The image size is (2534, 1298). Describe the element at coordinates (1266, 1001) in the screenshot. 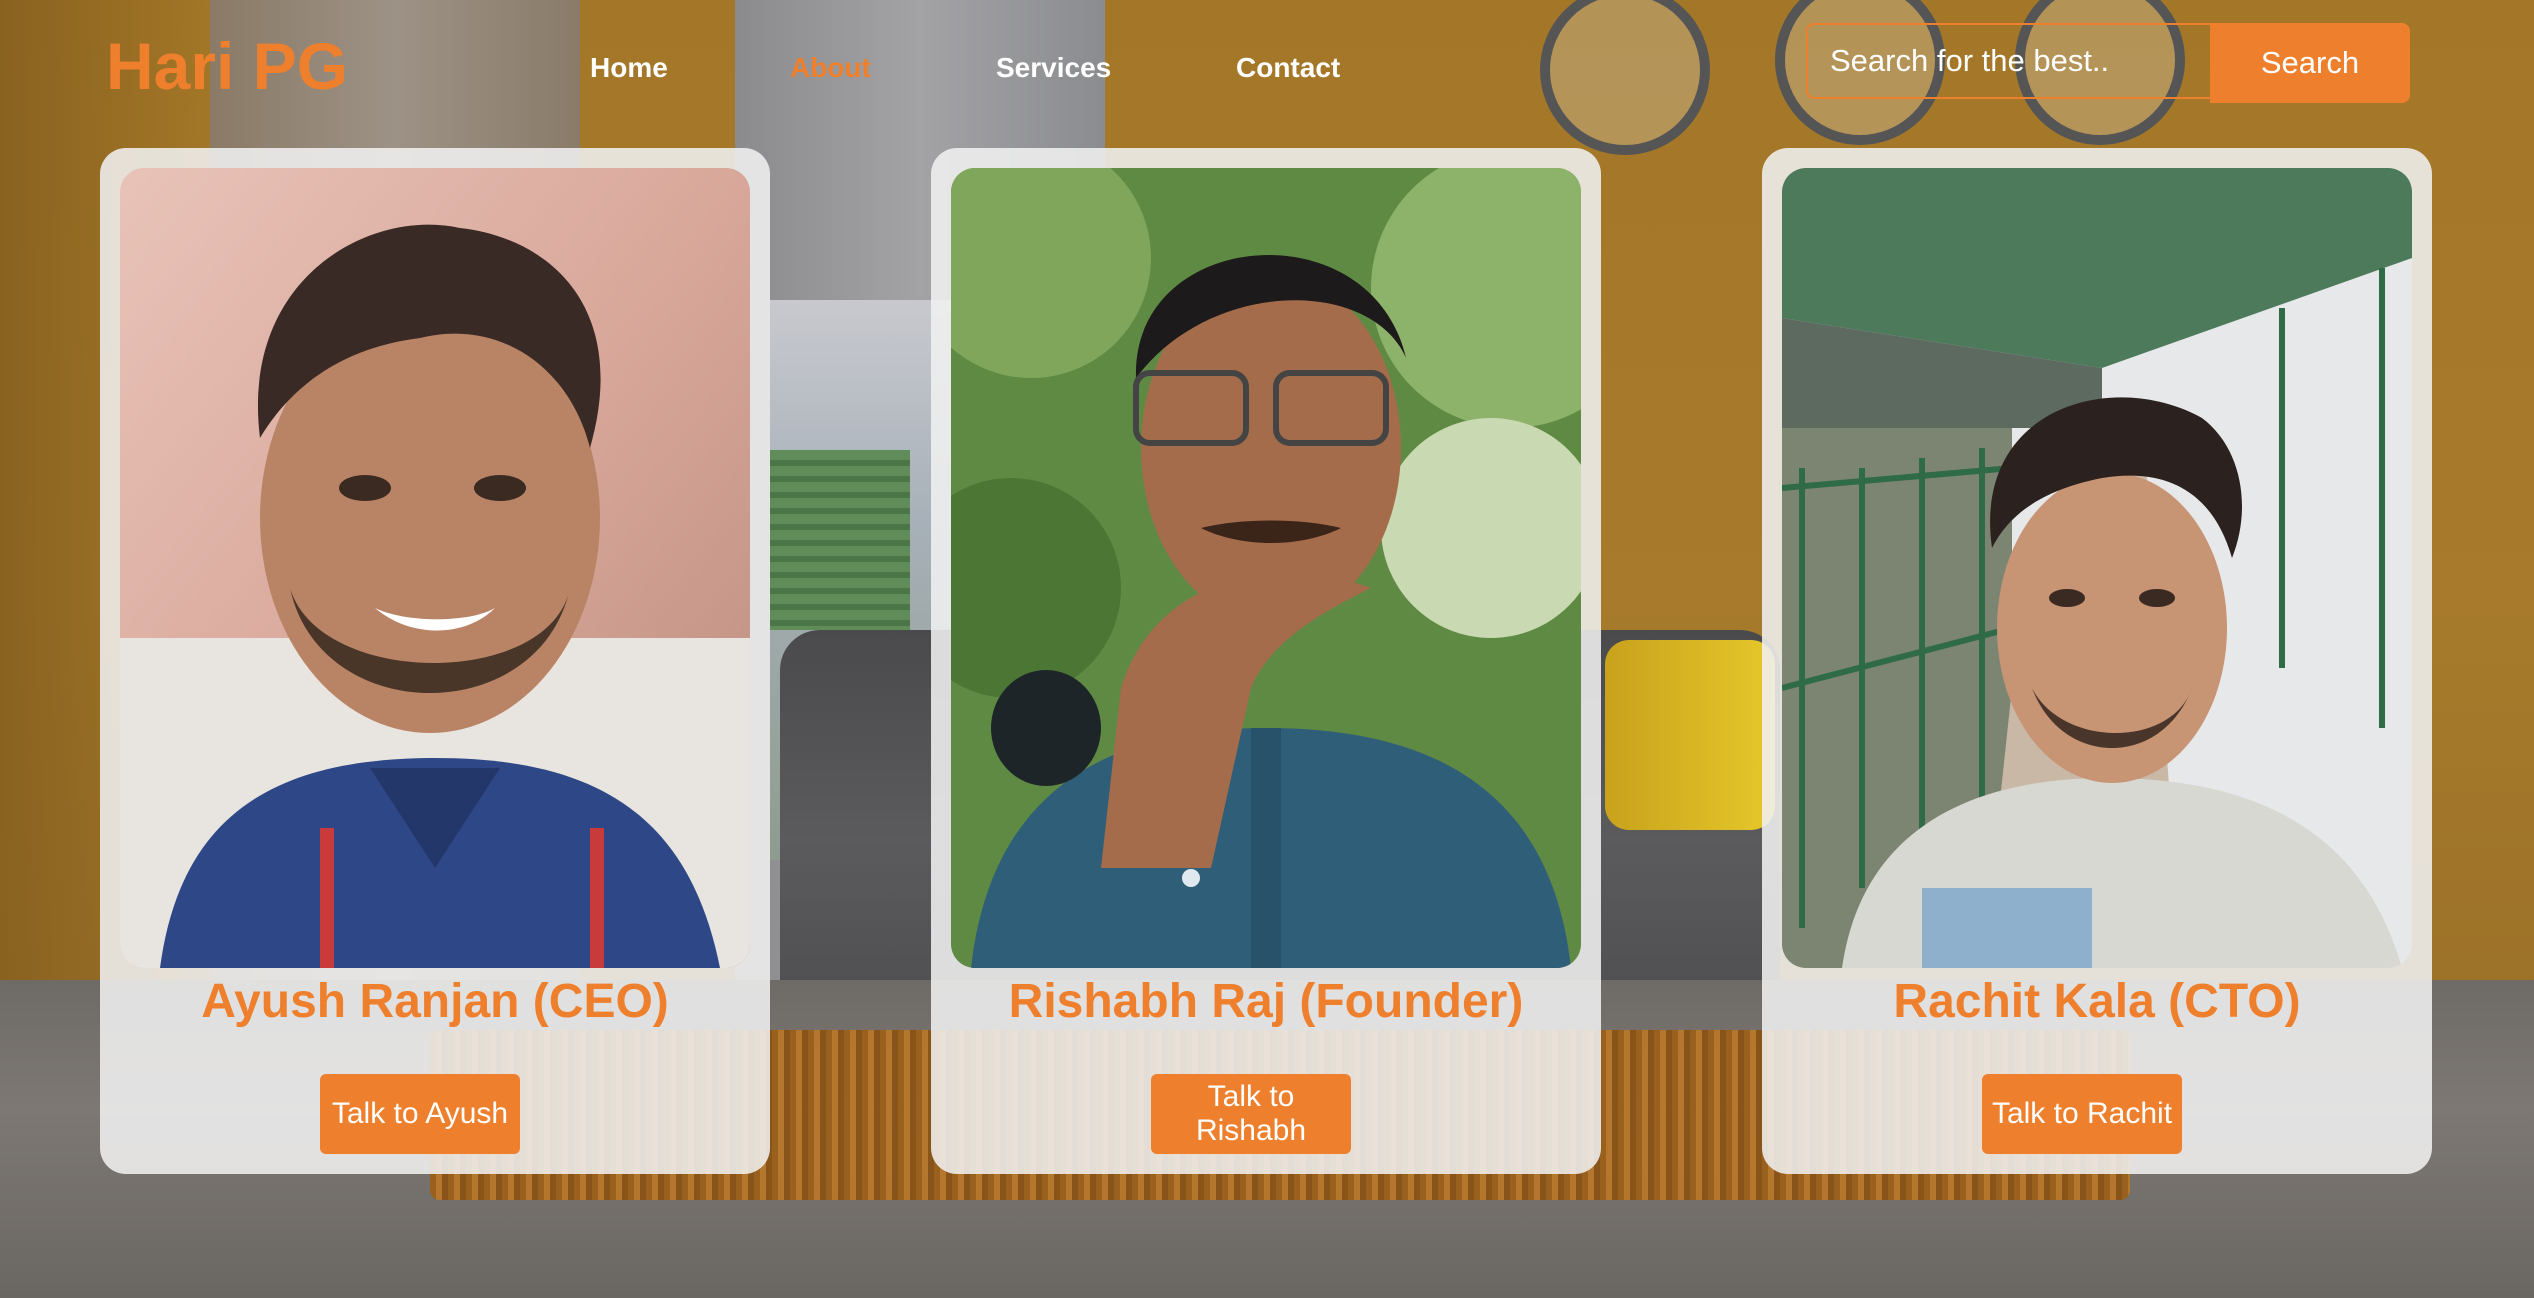

I see `team-member-name: Rishabh Raj (Founder)` at that location.